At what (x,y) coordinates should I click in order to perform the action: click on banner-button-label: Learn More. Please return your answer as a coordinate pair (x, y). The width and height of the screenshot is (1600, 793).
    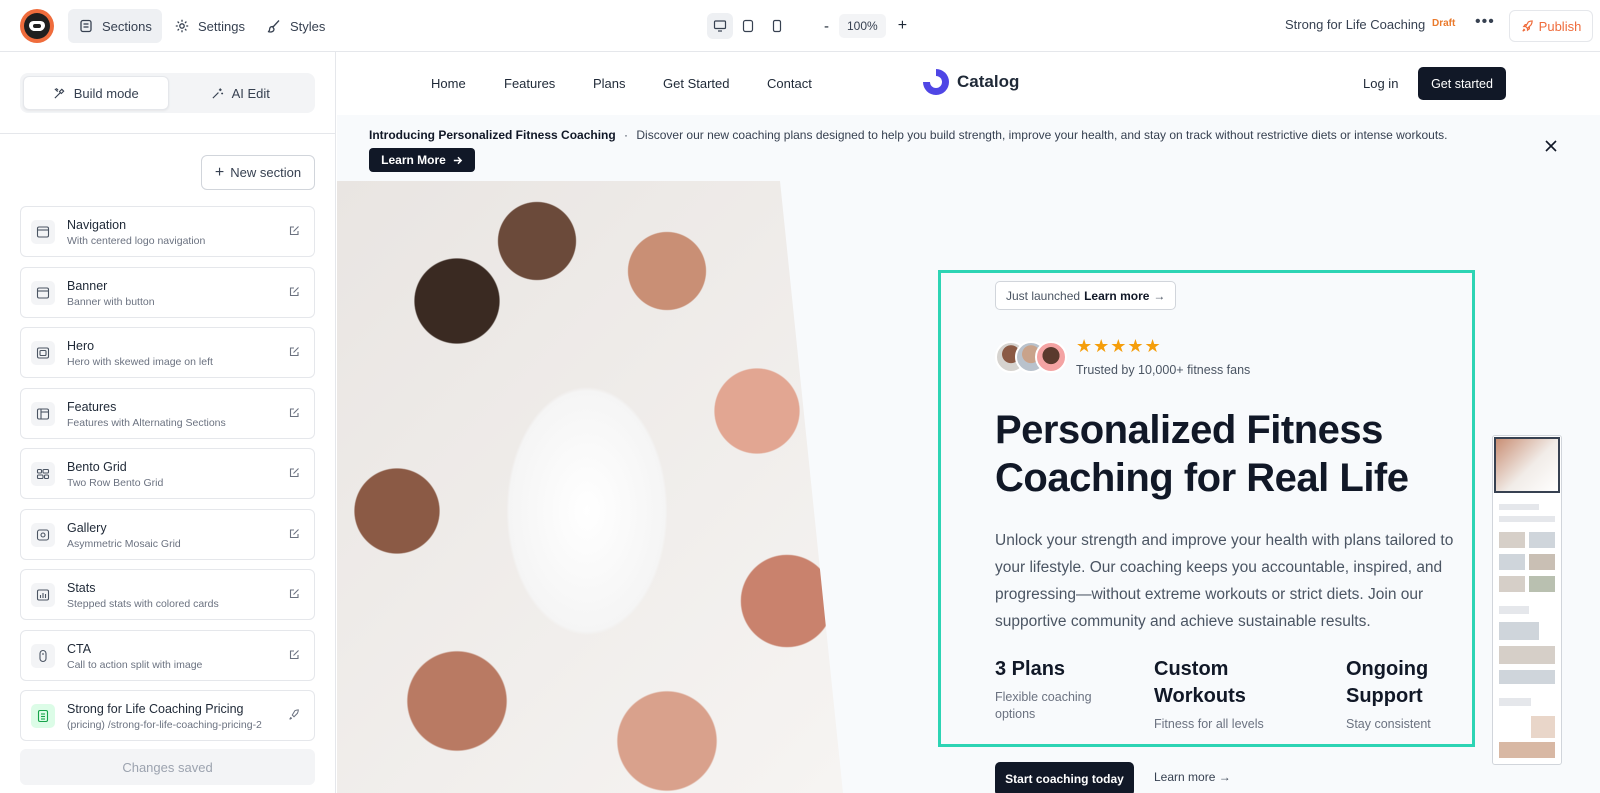
    Looking at the image, I should click on (413, 160).